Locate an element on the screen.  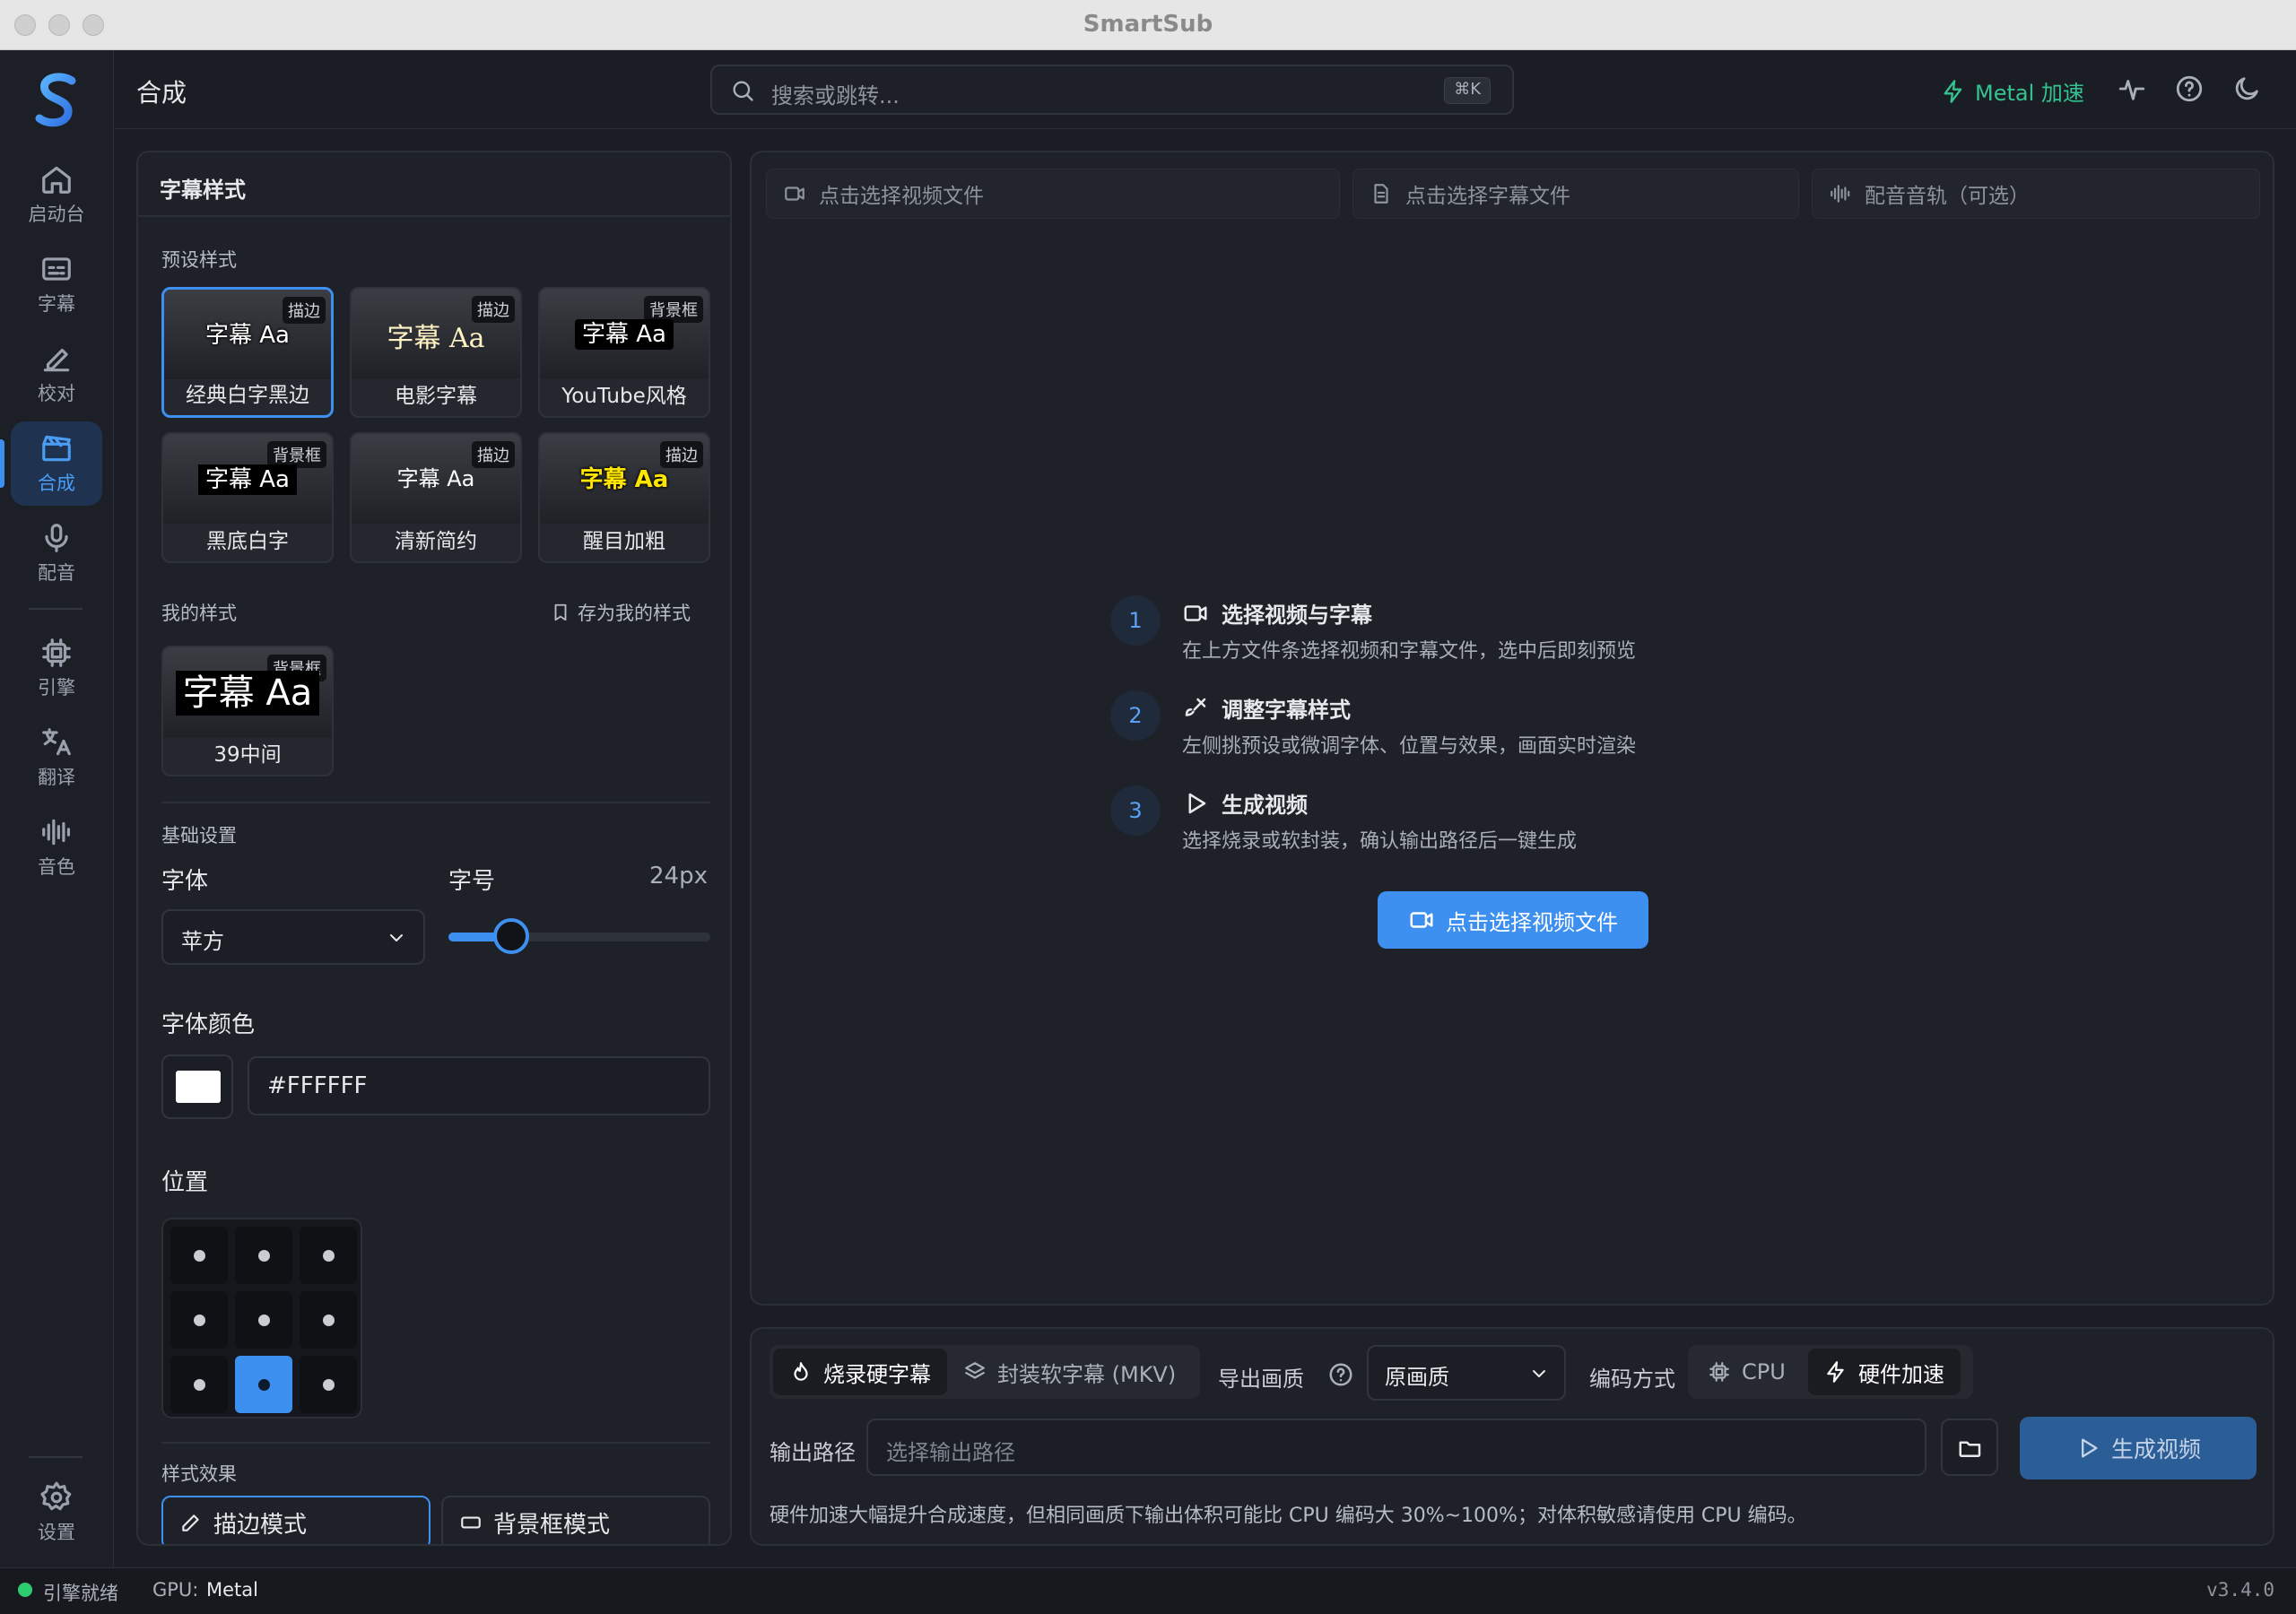
position-bottom-center is located at coordinates (263, 1384).